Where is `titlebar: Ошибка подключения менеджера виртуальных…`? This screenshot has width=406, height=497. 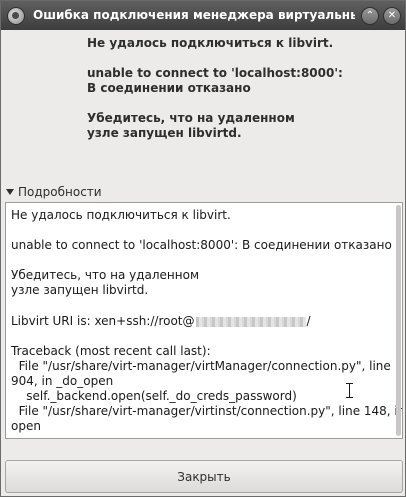
titlebar: Ошибка подключения менеджера виртуальных… is located at coordinates (203, 15).